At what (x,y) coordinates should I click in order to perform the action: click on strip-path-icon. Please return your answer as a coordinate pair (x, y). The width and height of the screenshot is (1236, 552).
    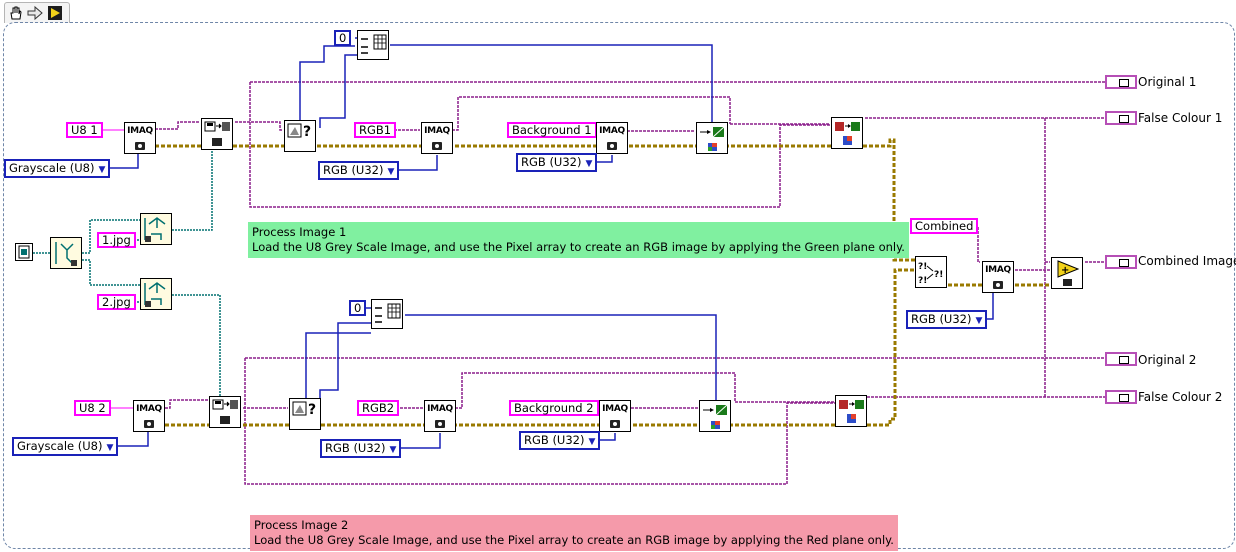
    Looking at the image, I should click on (66, 254).